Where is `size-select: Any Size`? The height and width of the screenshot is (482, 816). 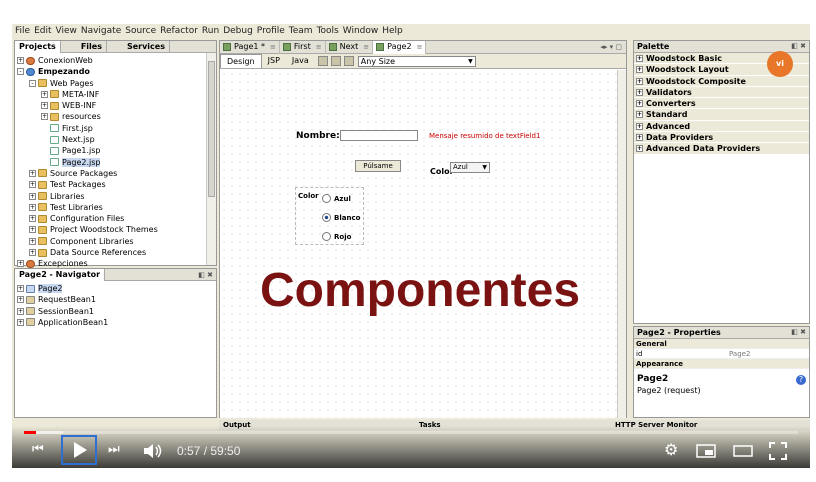
size-select: Any Size is located at coordinates (416, 61).